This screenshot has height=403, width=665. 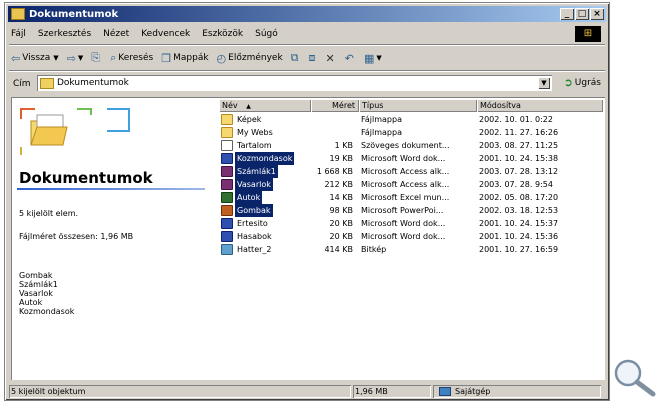 I want to click on excel-icon, so click(x=227, y=197).